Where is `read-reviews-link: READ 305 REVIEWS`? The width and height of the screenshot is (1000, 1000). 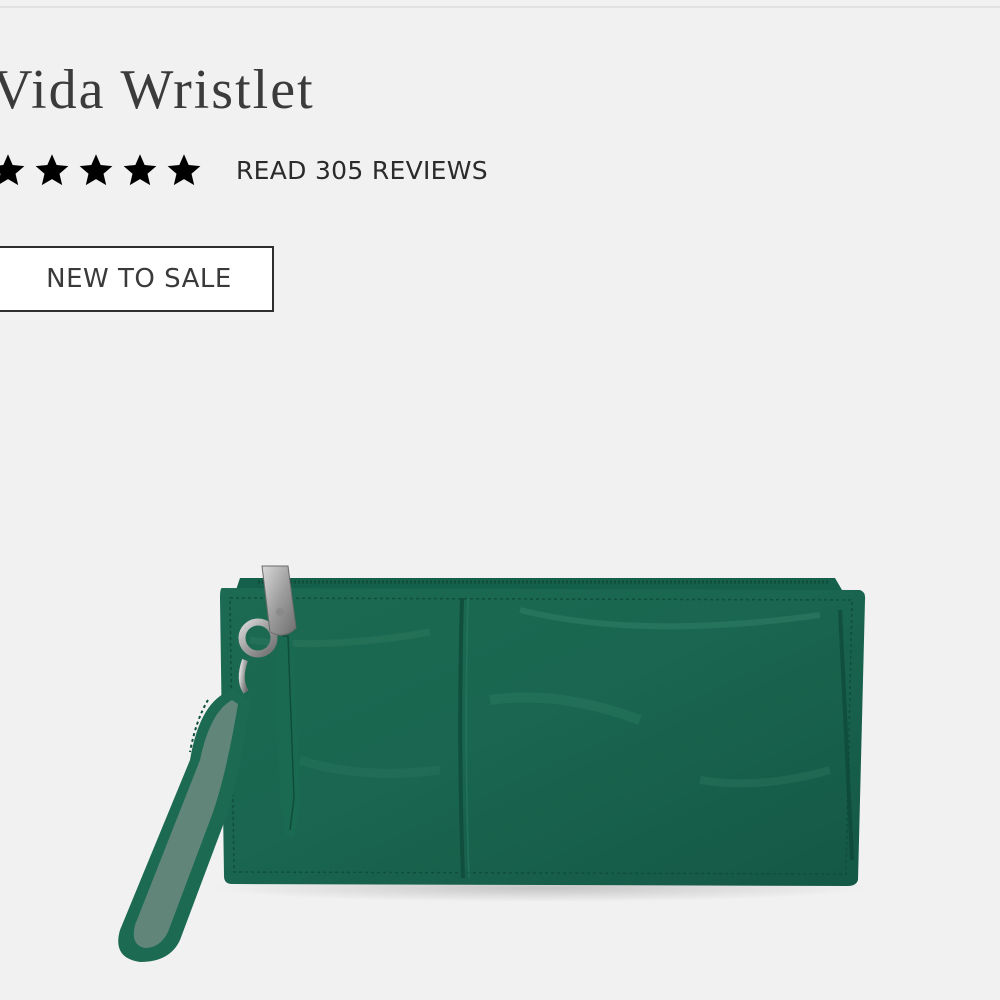 read-reviews-link: READ 305 REVIEWS is located at coordinates (362, 170).